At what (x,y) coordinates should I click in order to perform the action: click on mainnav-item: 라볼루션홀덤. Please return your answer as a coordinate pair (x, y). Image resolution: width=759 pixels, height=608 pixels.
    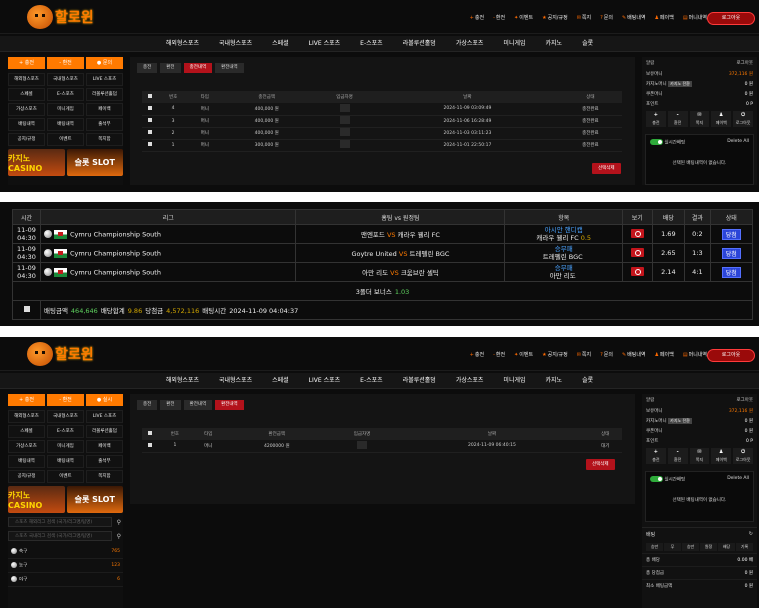
    Looking at the image, I should click on (419, 43).